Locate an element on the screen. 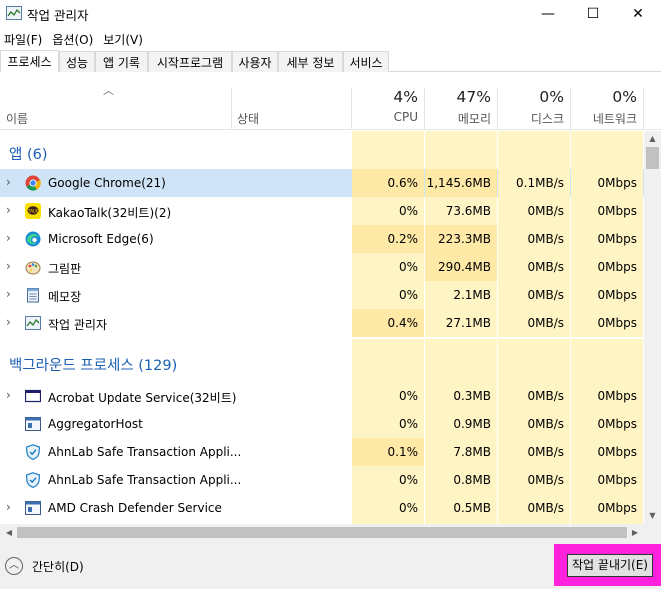  value-disk: 0.1MB/s is located at coordinates (540, 183).